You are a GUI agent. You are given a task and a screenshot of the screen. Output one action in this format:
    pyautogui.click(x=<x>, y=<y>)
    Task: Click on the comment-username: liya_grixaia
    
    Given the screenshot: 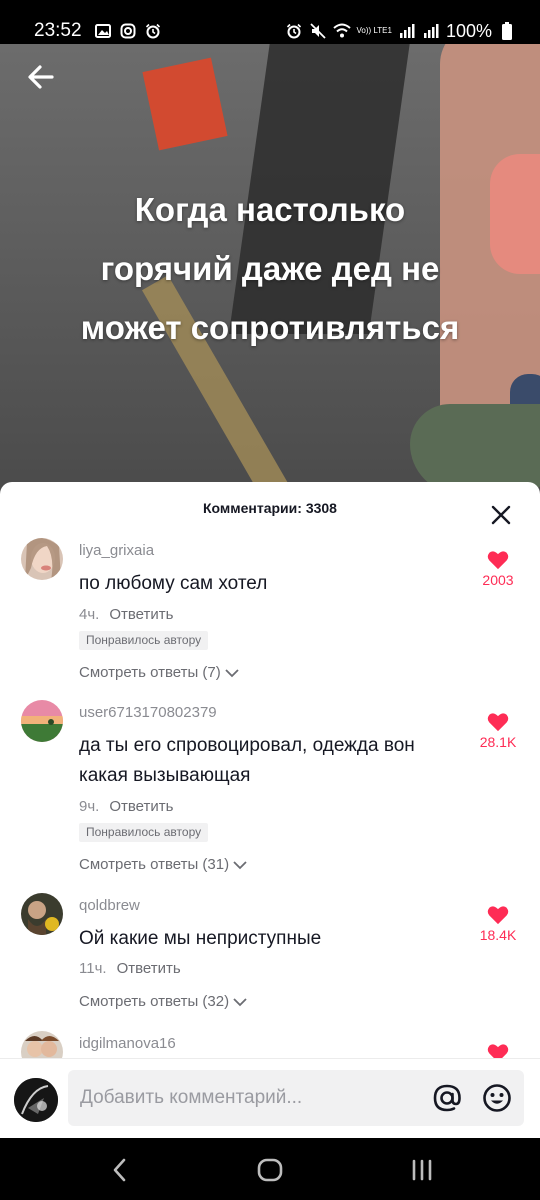 What is the action you would take?
    pyautogui.click(x=116, y=550)
    